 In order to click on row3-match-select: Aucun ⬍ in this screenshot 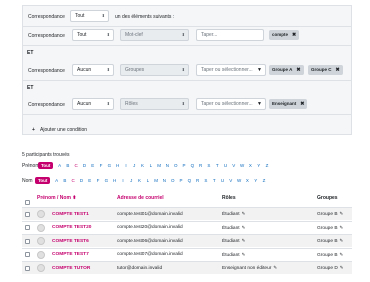, I will do `click(93, 104)`.